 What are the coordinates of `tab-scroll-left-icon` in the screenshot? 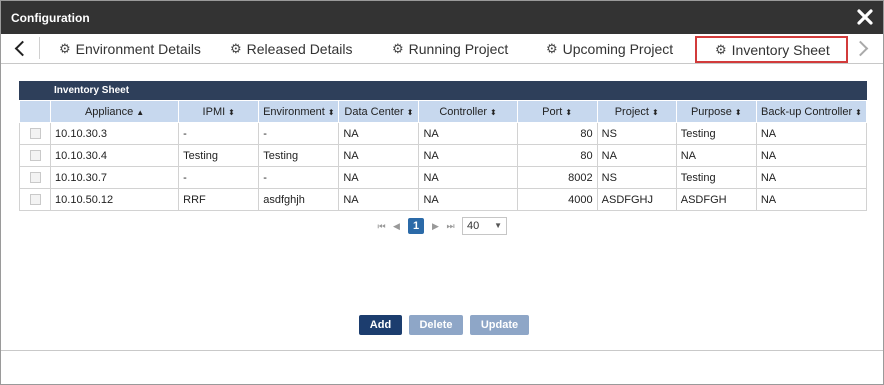 It's located at (20, 49).